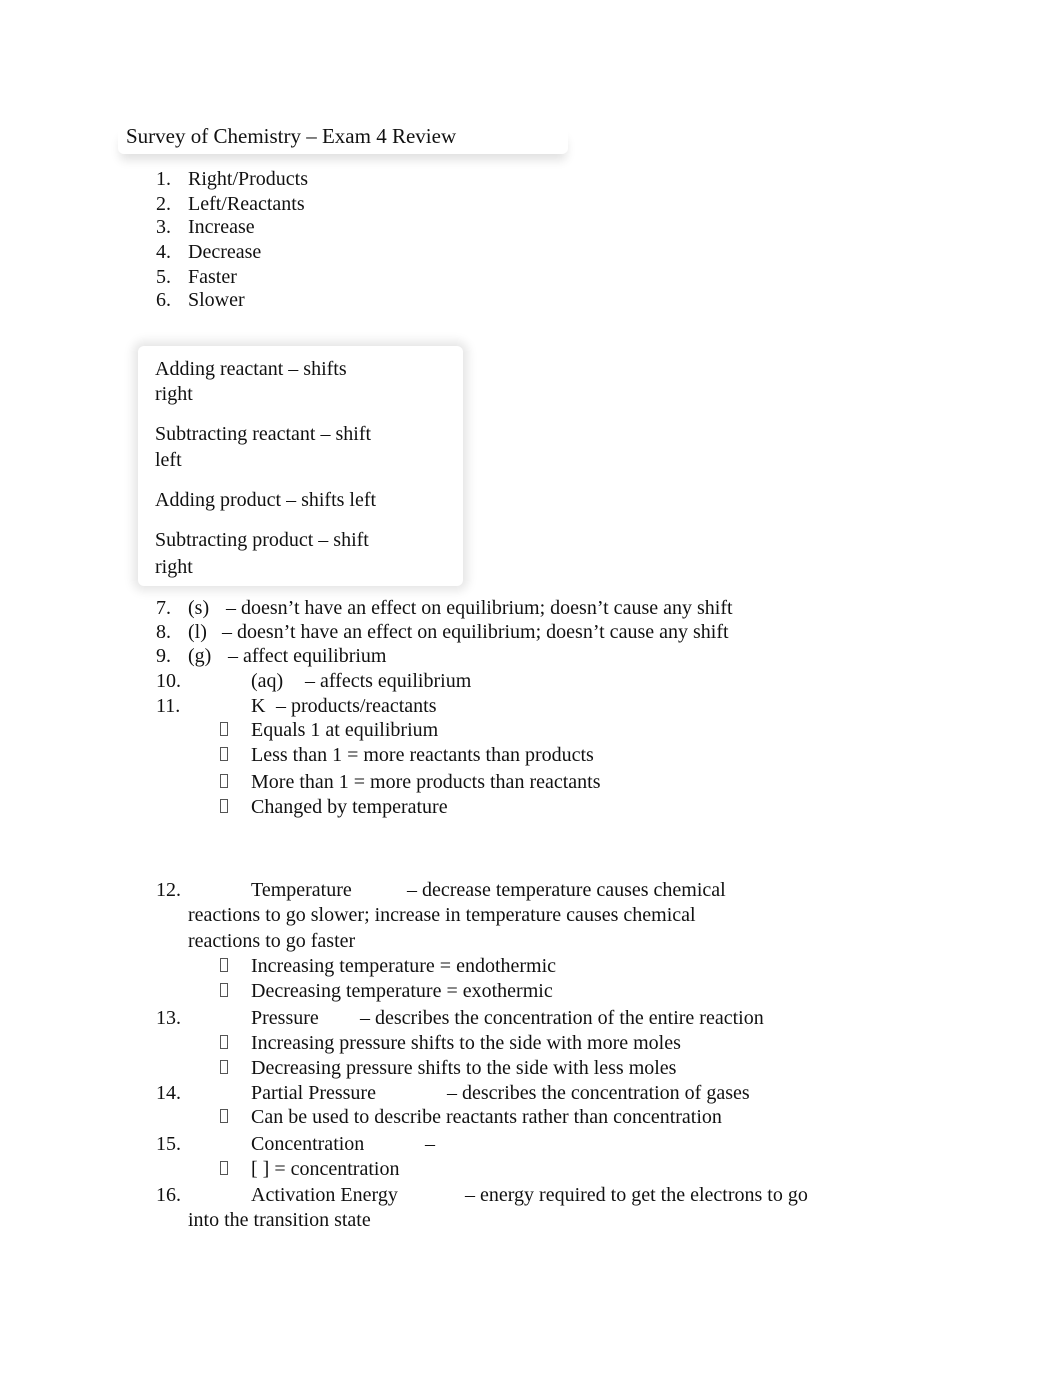  I want to click on list-number: 4., so click(163, 252).